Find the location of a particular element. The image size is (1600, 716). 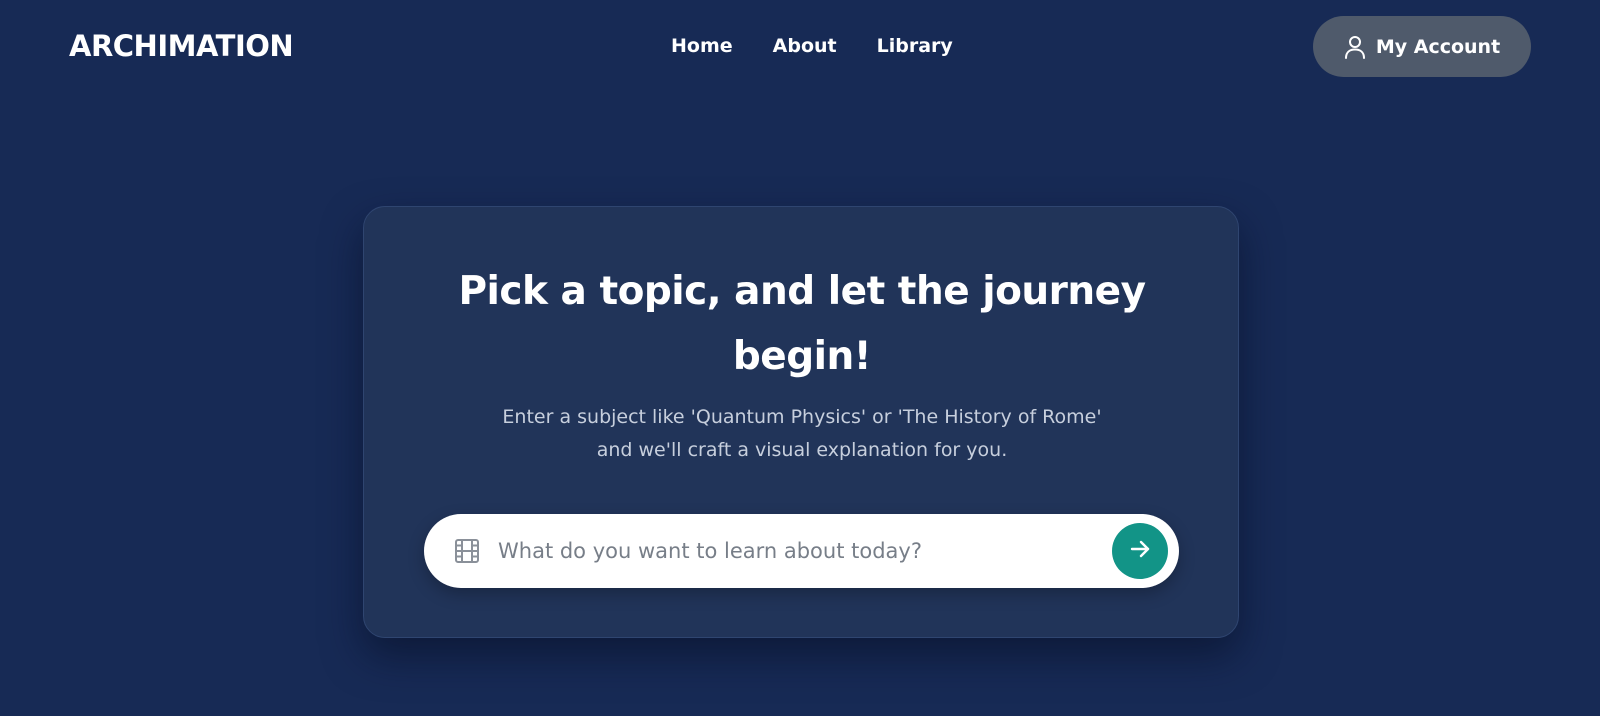

topic-search-bar is located at coordinates (801, 551).